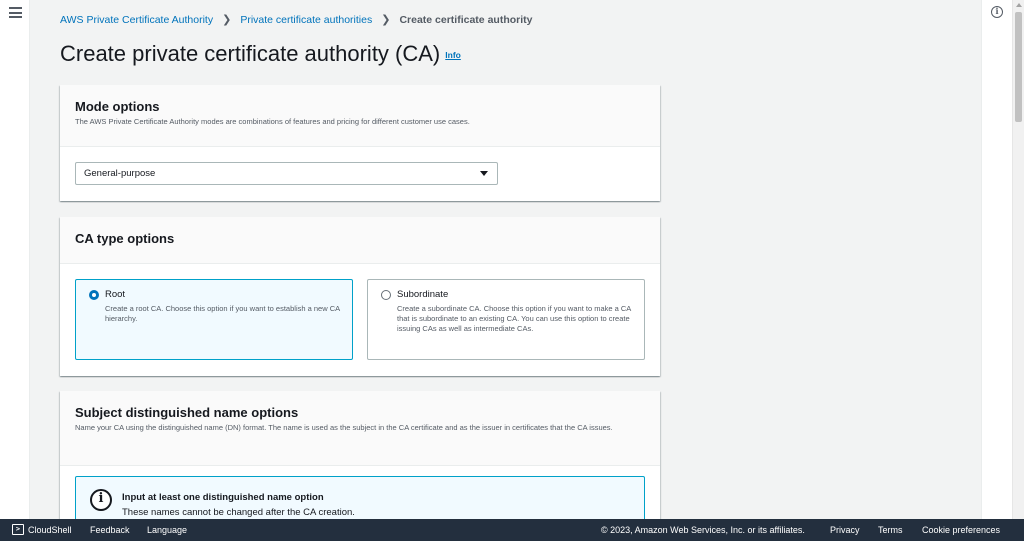 This screenshot has height=541, width=1024. Describe the element at coordinates (15, 259) in the screenshot. I see `side-navigation-rail` at that location.